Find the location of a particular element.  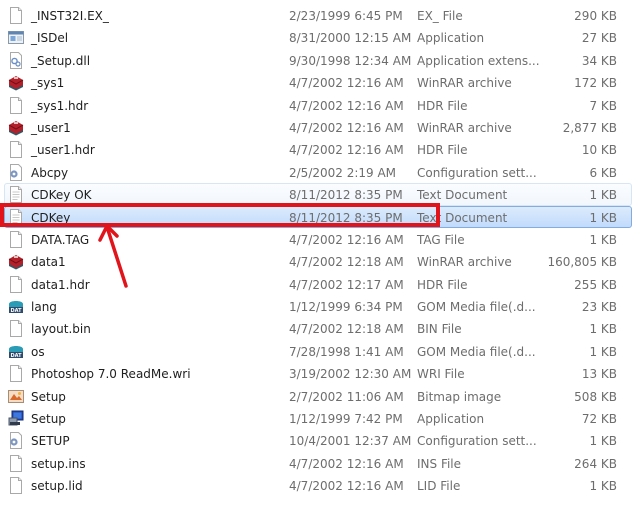

file-name: _sys1 is located at coordinates (48, 83).